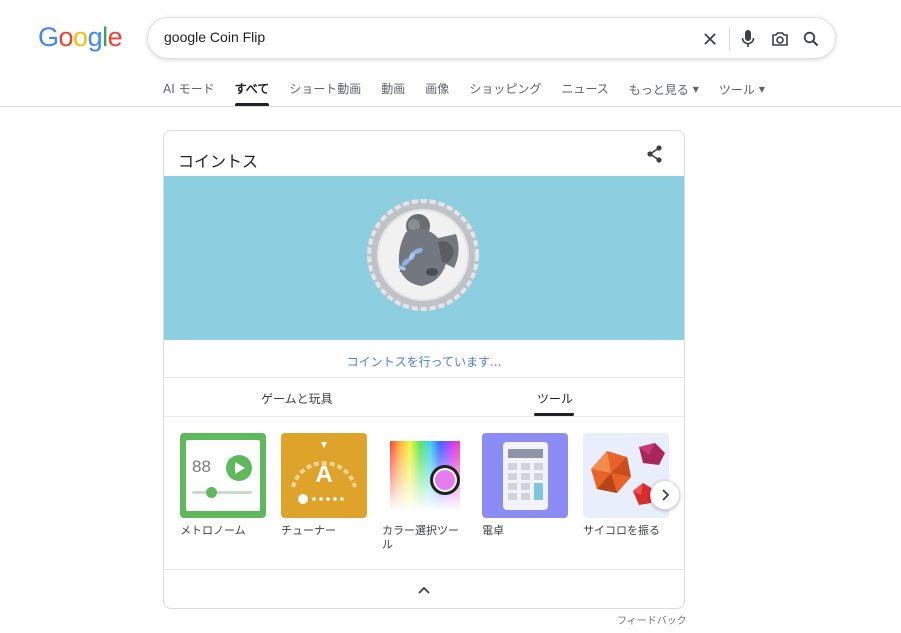 The height and width of the screenshot is (633, 901). Describe the element at coordinates (218, 161) in the screenshot. I see `card-title: コイントス` at that location.